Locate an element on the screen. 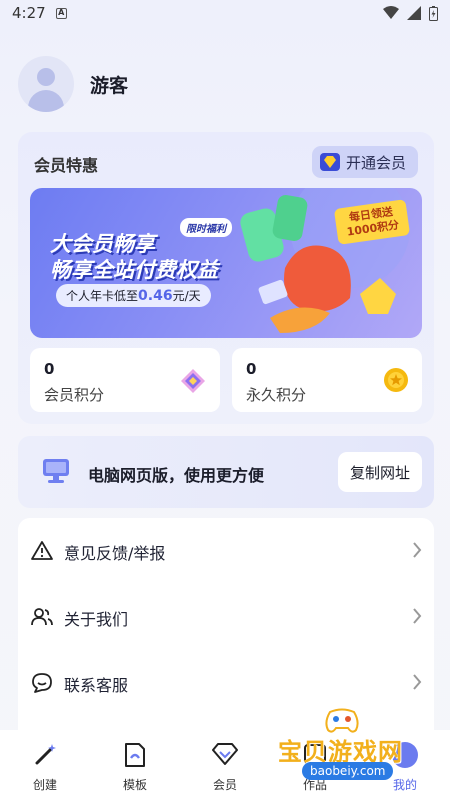 Image resolution: width=450 pixels, height=800 pixels. tab-vip: 会员 is located at coordinates (225, 765).